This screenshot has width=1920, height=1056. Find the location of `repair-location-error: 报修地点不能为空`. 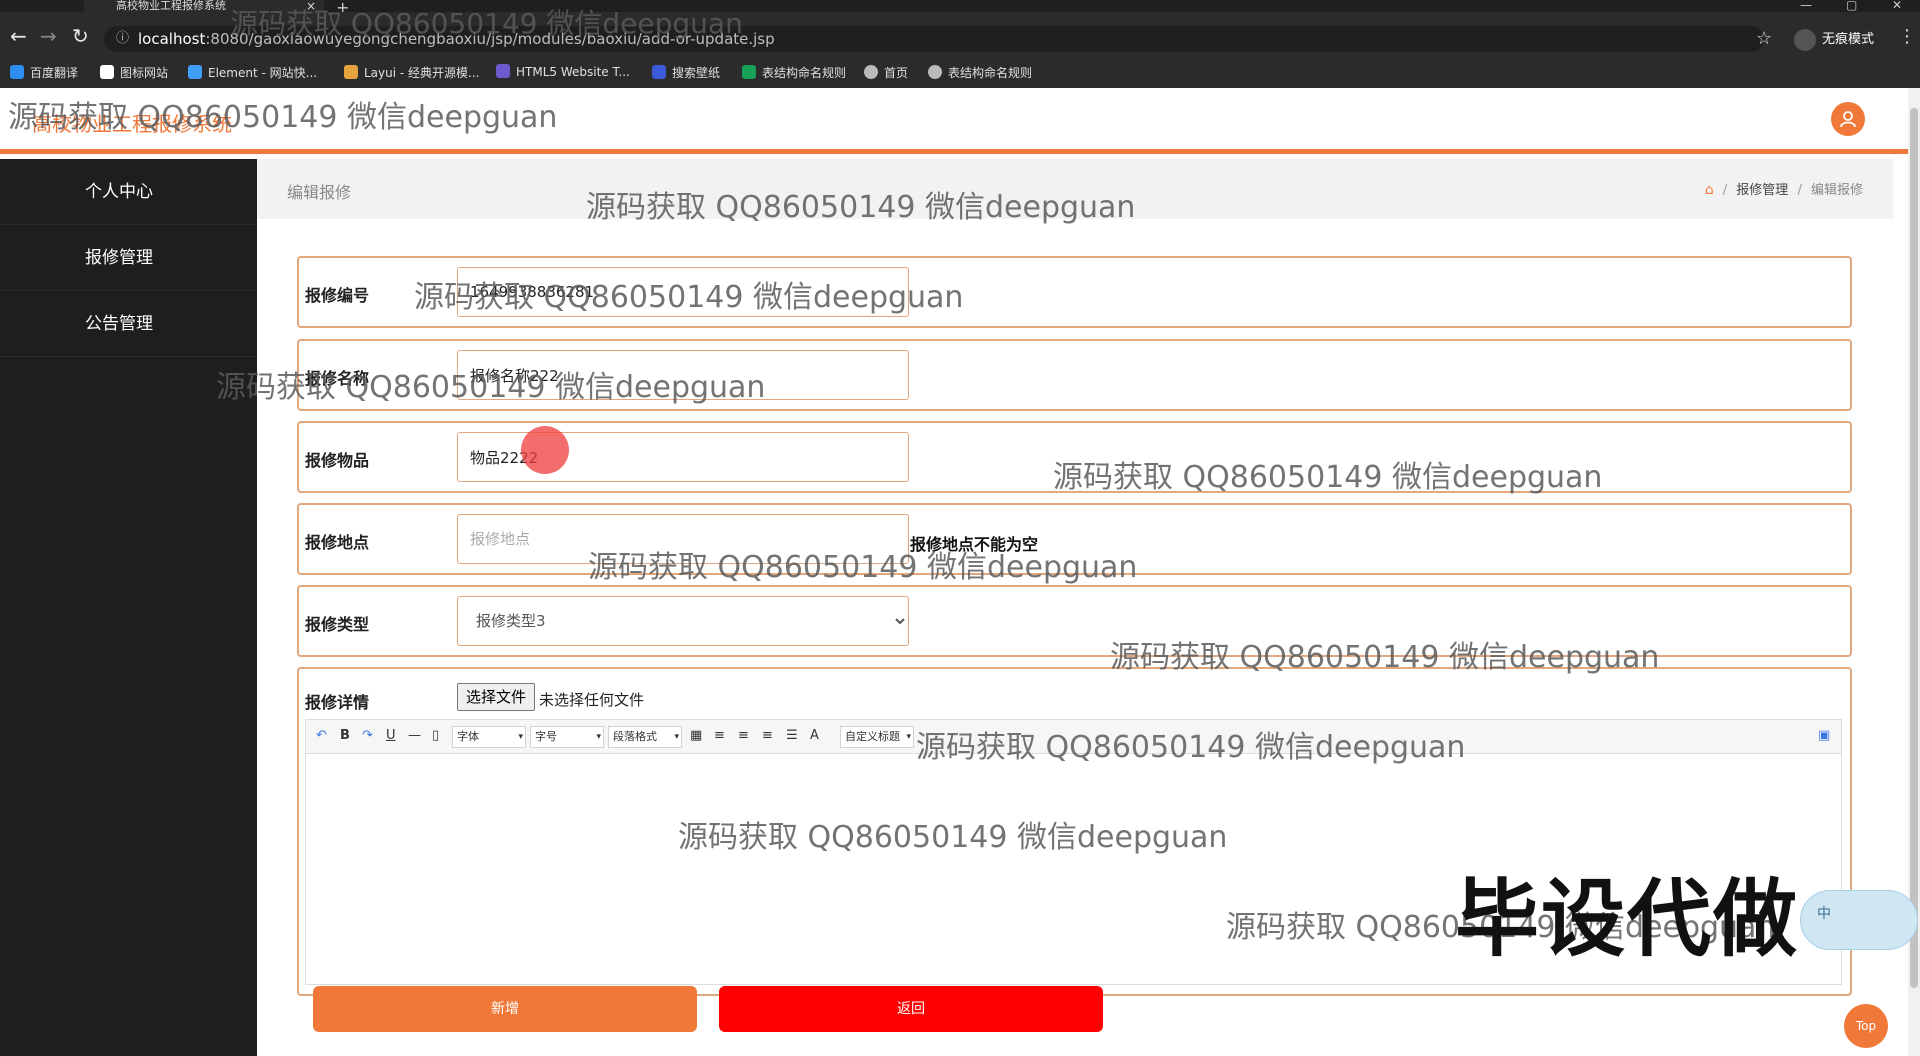

repair-location-error: 报修地点不能为空 is located at coordinates (974, 544).